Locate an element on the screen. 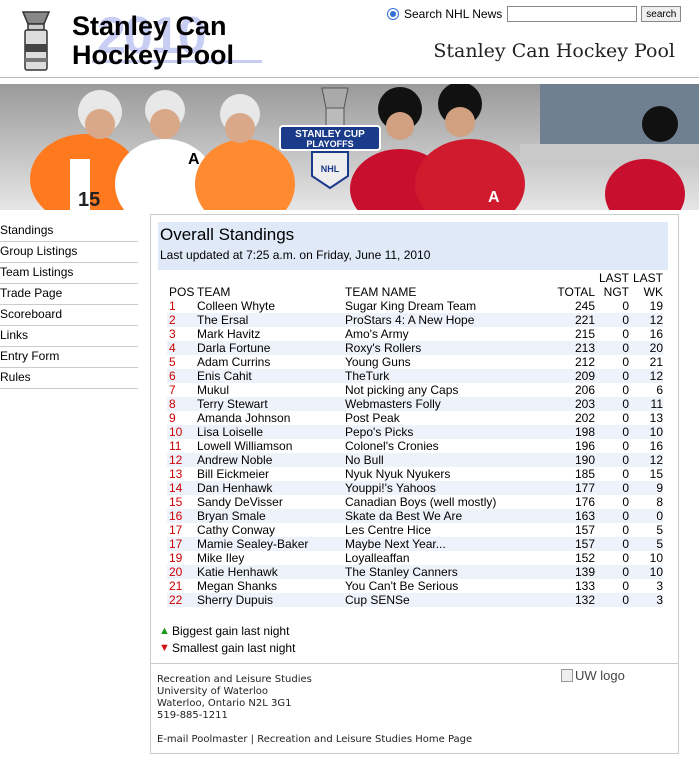  pos-cell: 22 is located at coordinates (182, 600).